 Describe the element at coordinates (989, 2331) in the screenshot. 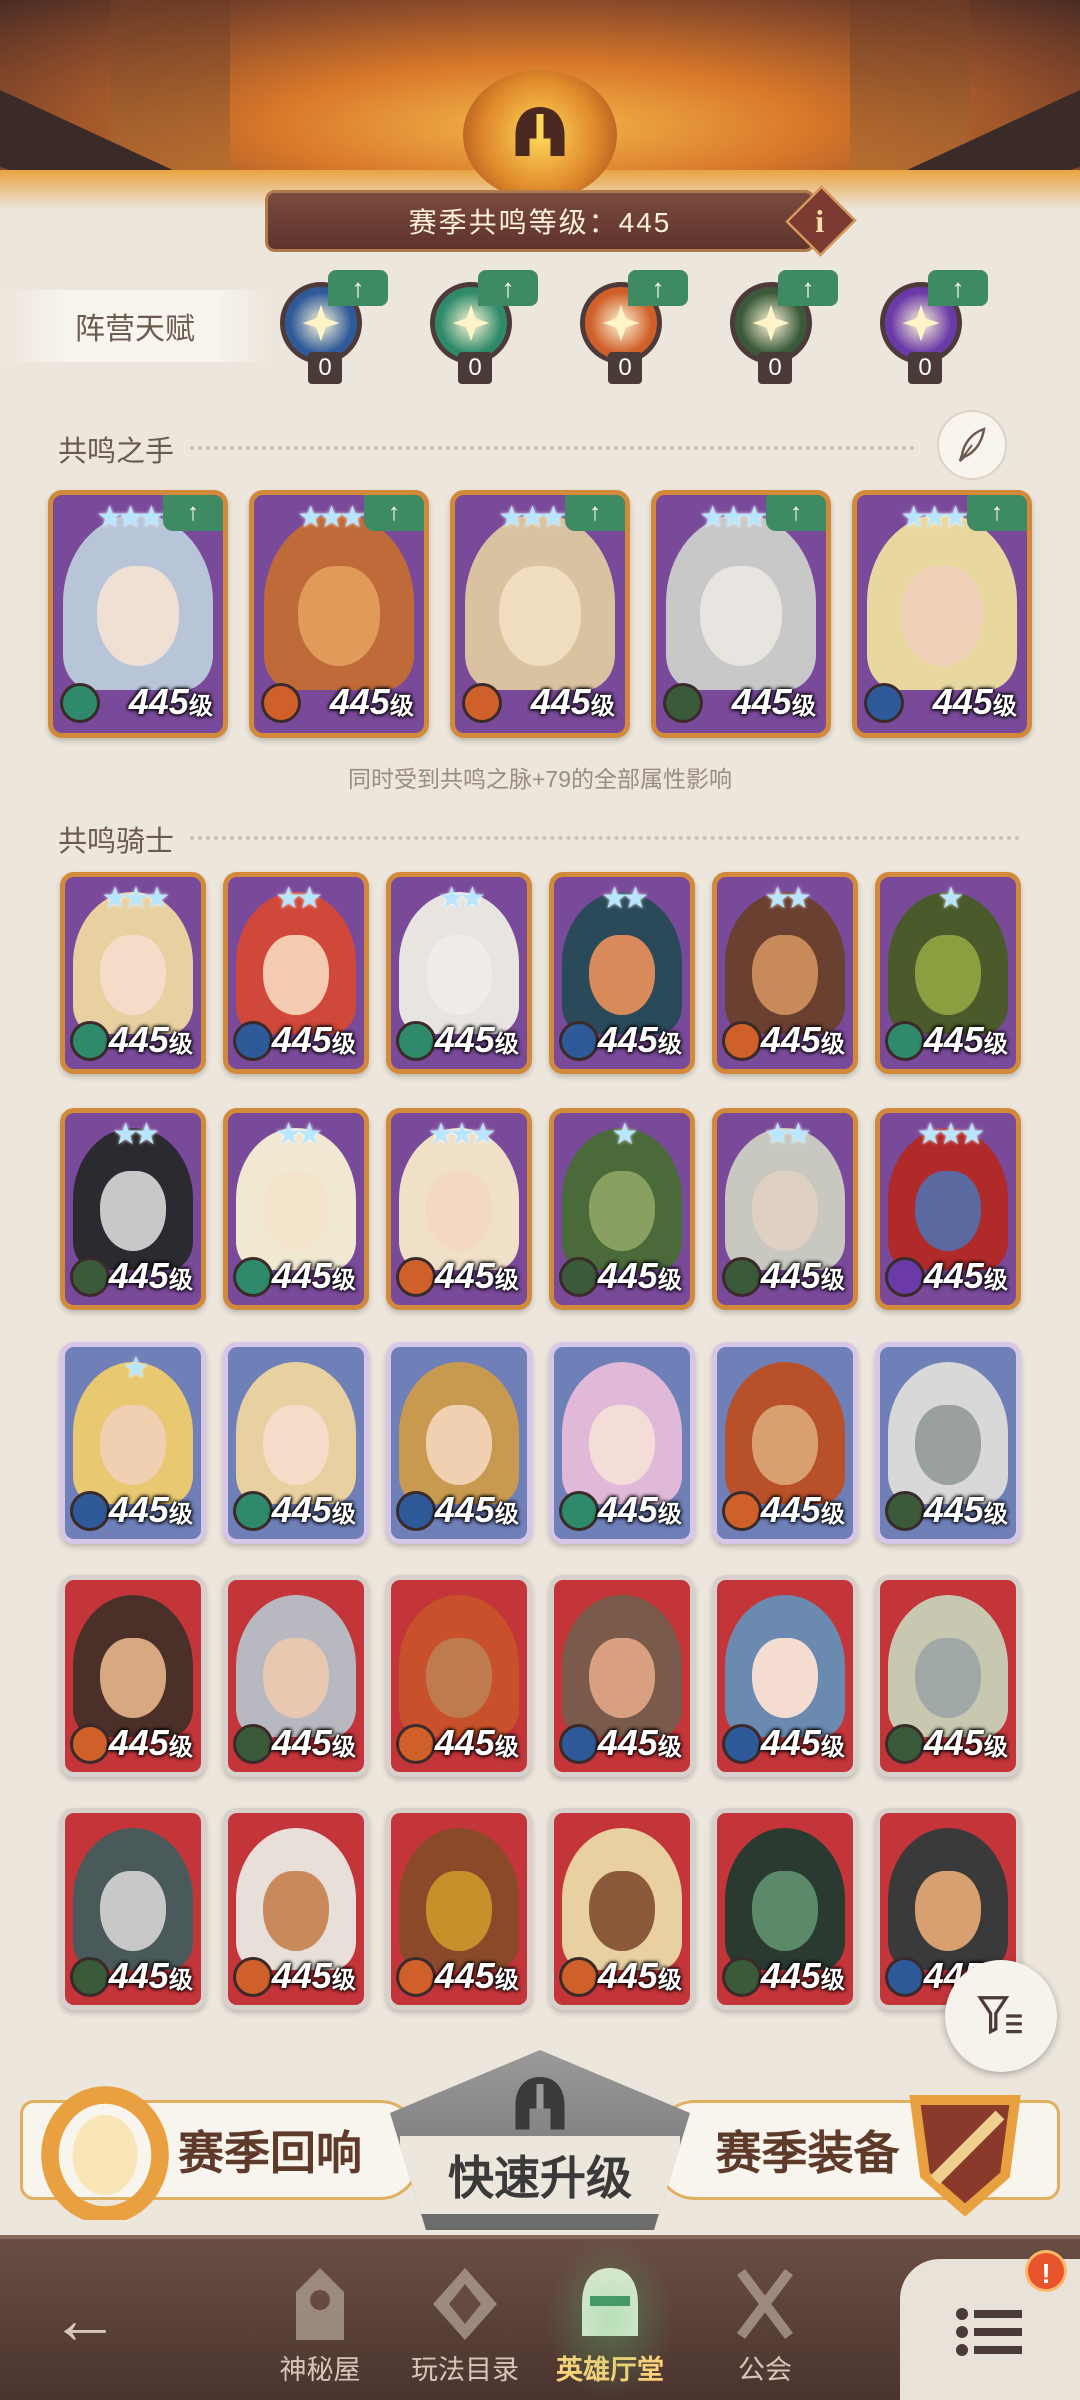

I see `menu-list-icon` at that location.